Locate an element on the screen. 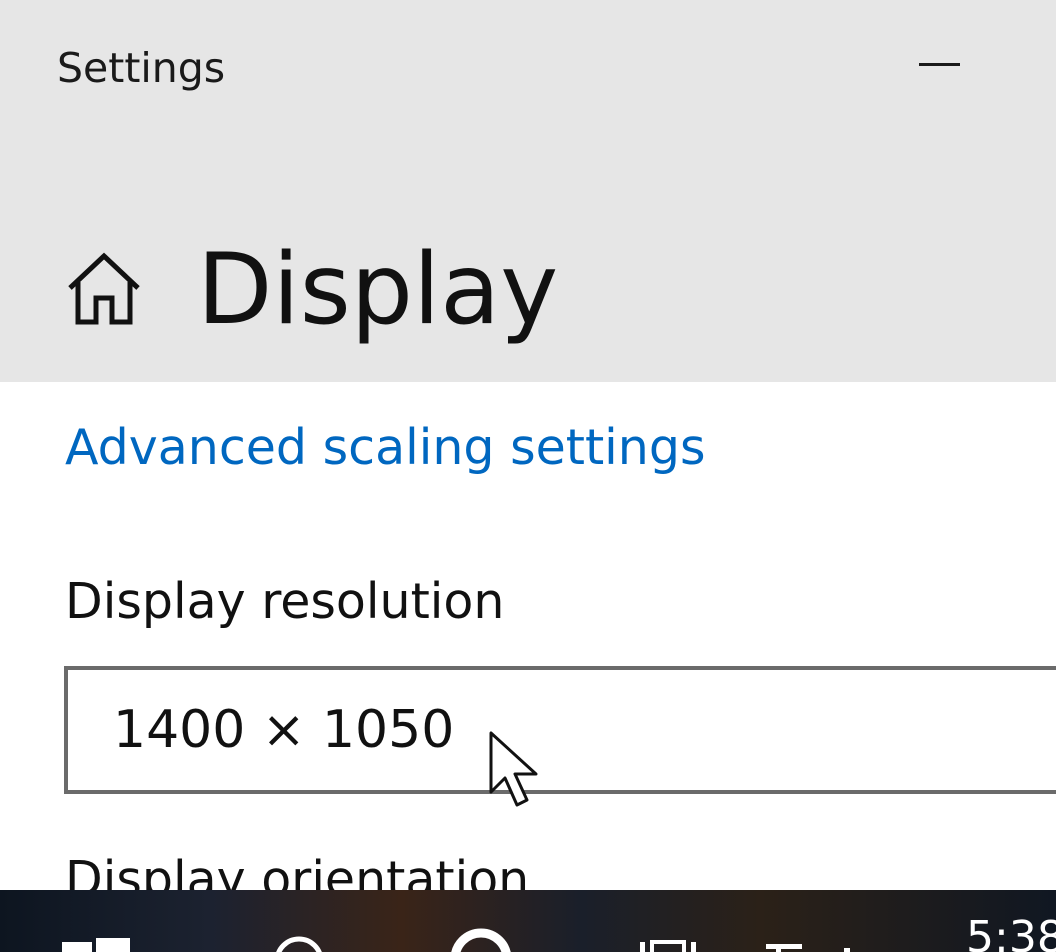 The height and width of the screenshot is (952, 1056). taskbar-clock: 5:38 is located at coordinates (1011, 932).